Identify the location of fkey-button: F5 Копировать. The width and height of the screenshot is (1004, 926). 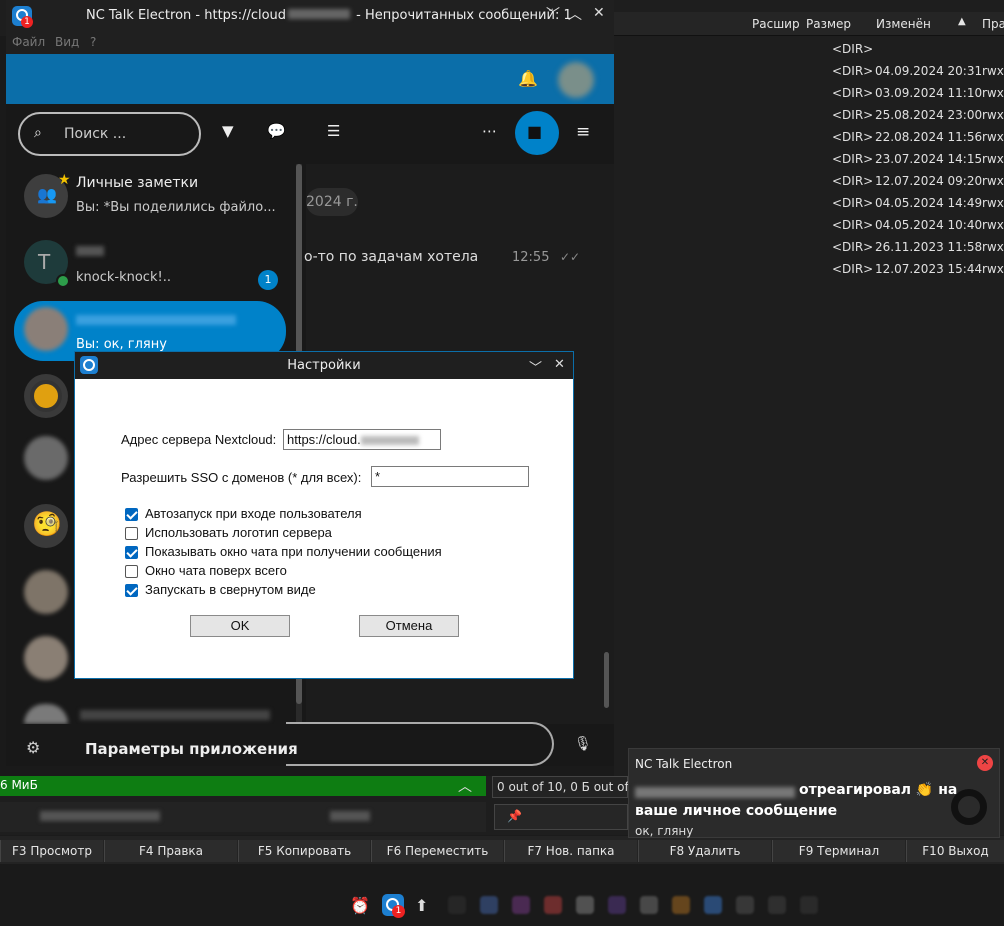
(304, 851).